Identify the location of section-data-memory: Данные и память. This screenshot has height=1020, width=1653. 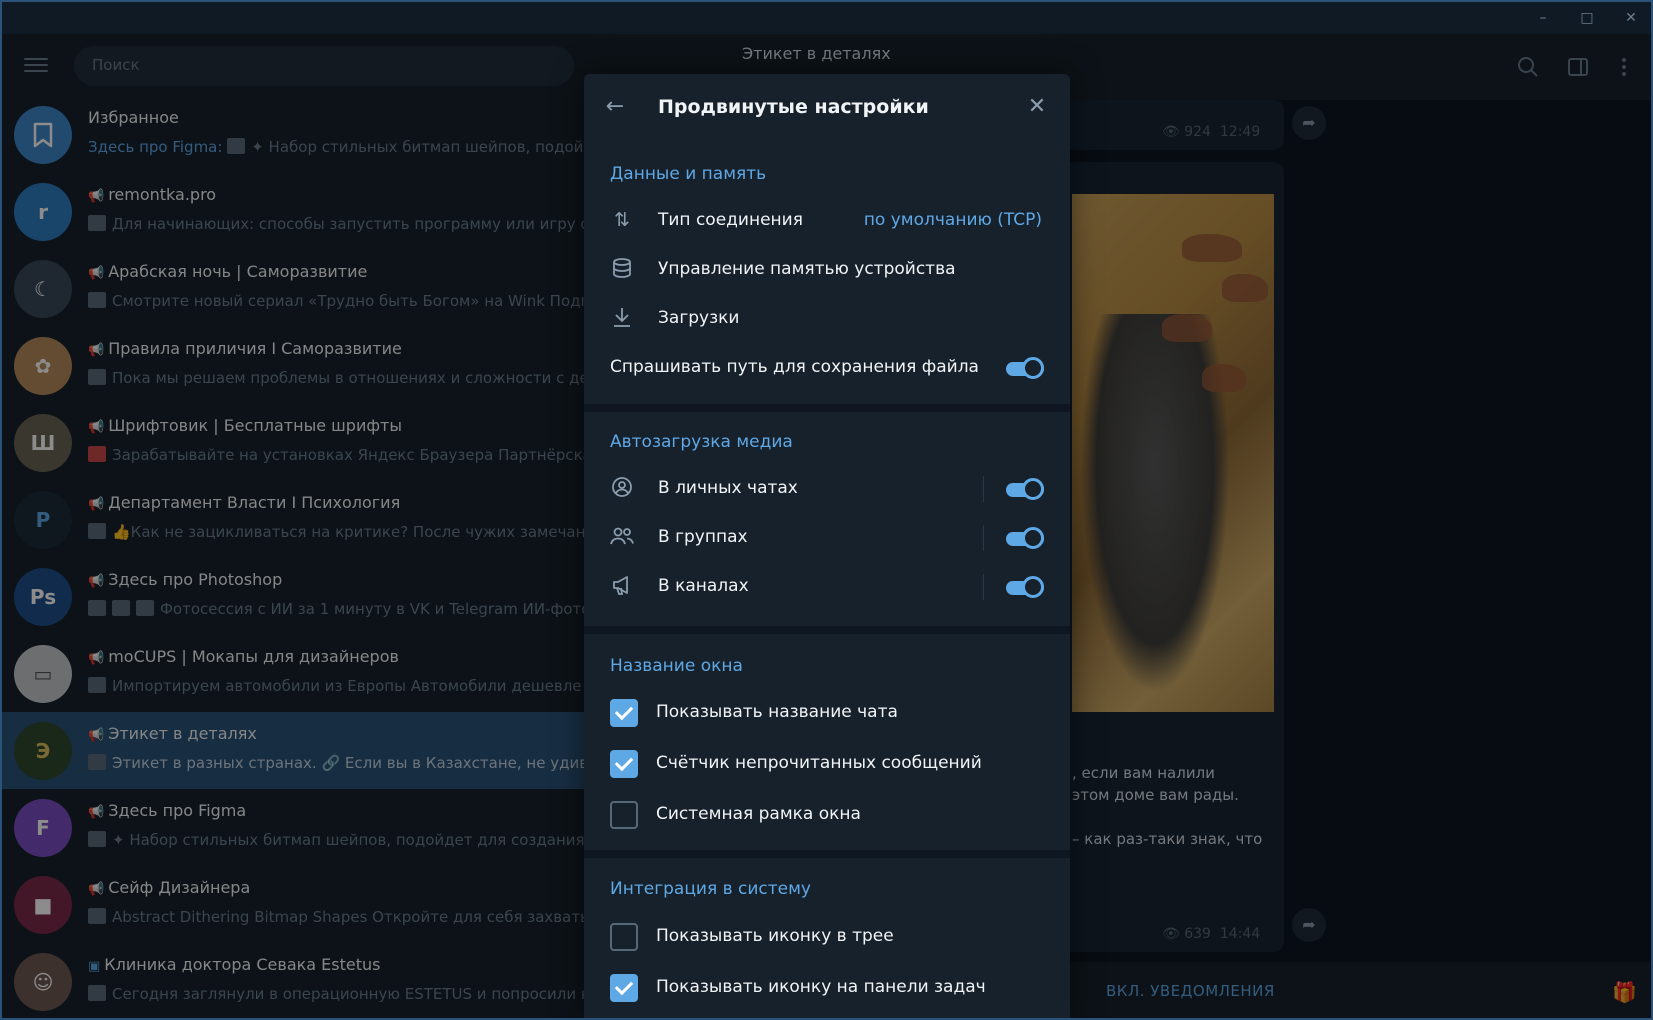
(688, 174).